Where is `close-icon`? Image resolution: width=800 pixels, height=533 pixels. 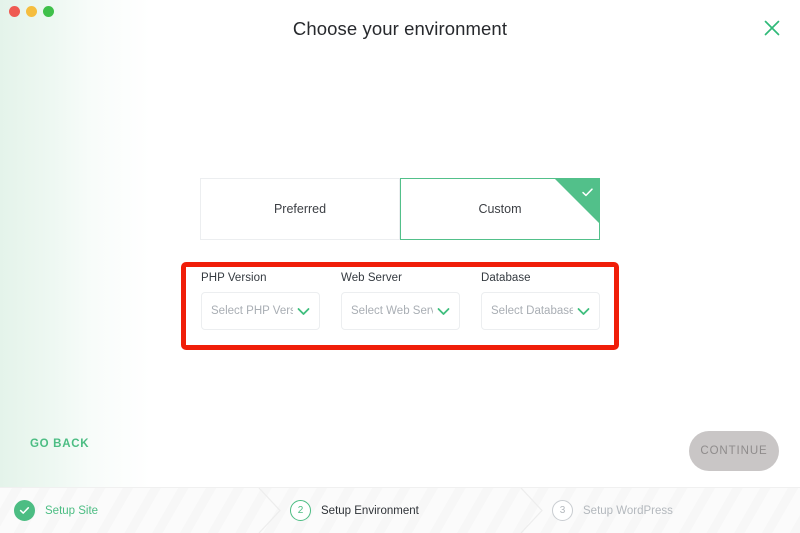 close-icon is located at coordinates (772, 28).